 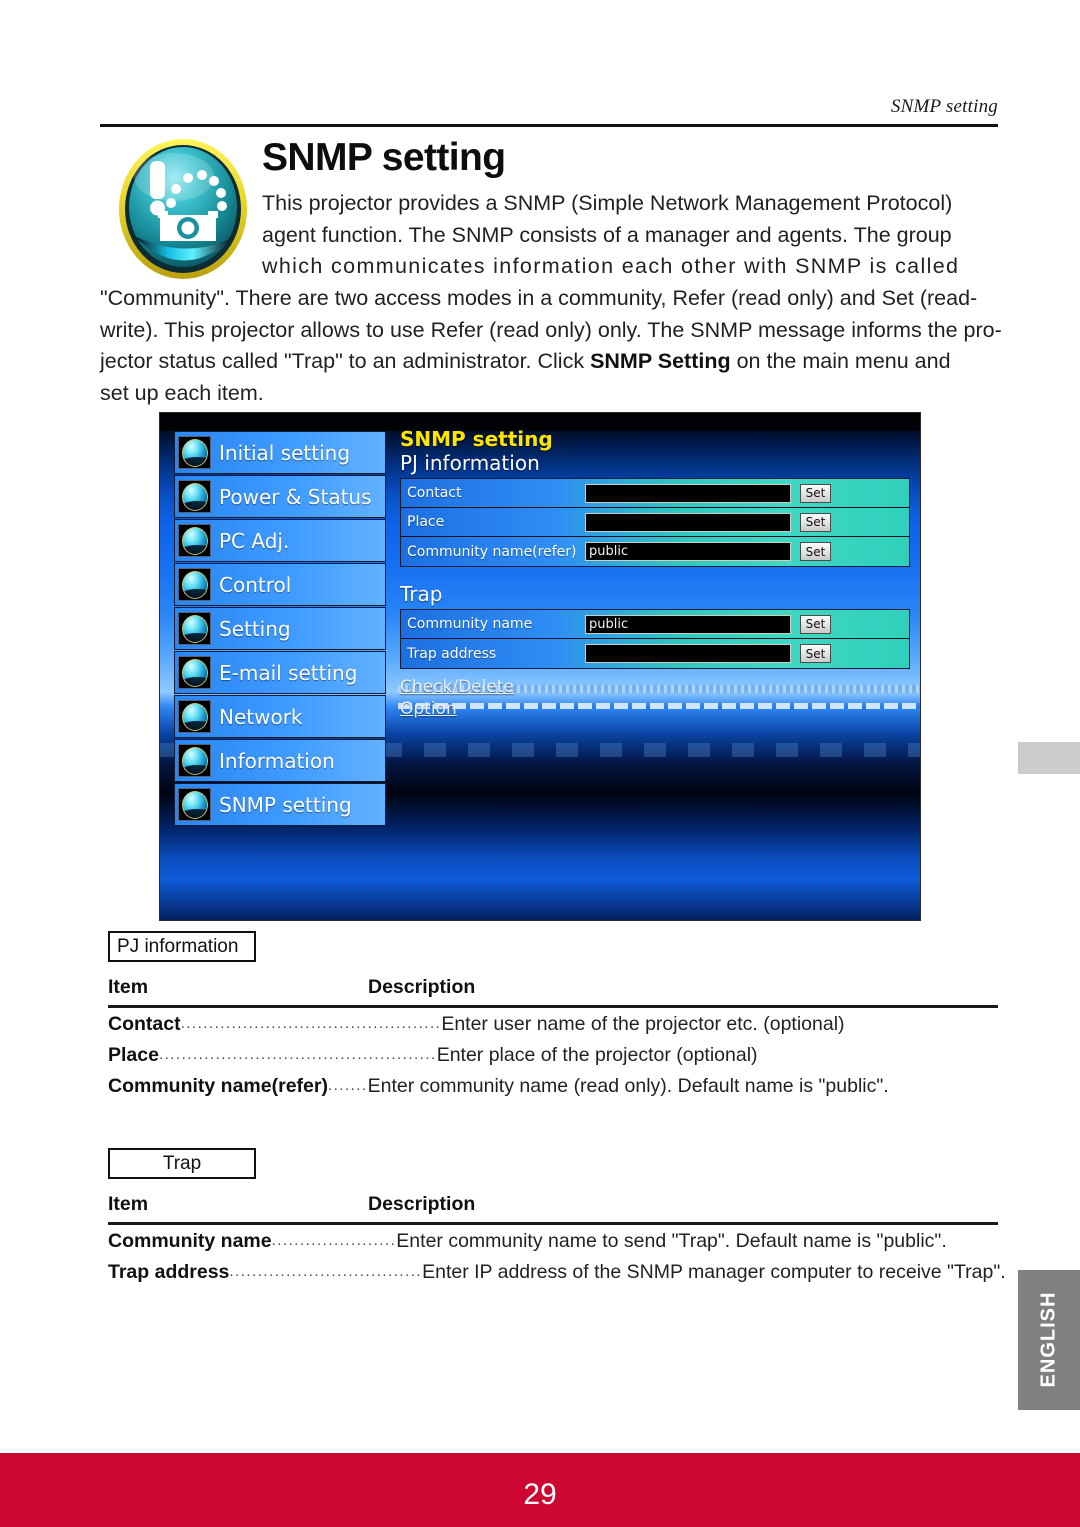 What do you see at coordinates (944, 106) in the screenshot?
I see `running-header: SNMP setting` at bounding box center [944, 106].